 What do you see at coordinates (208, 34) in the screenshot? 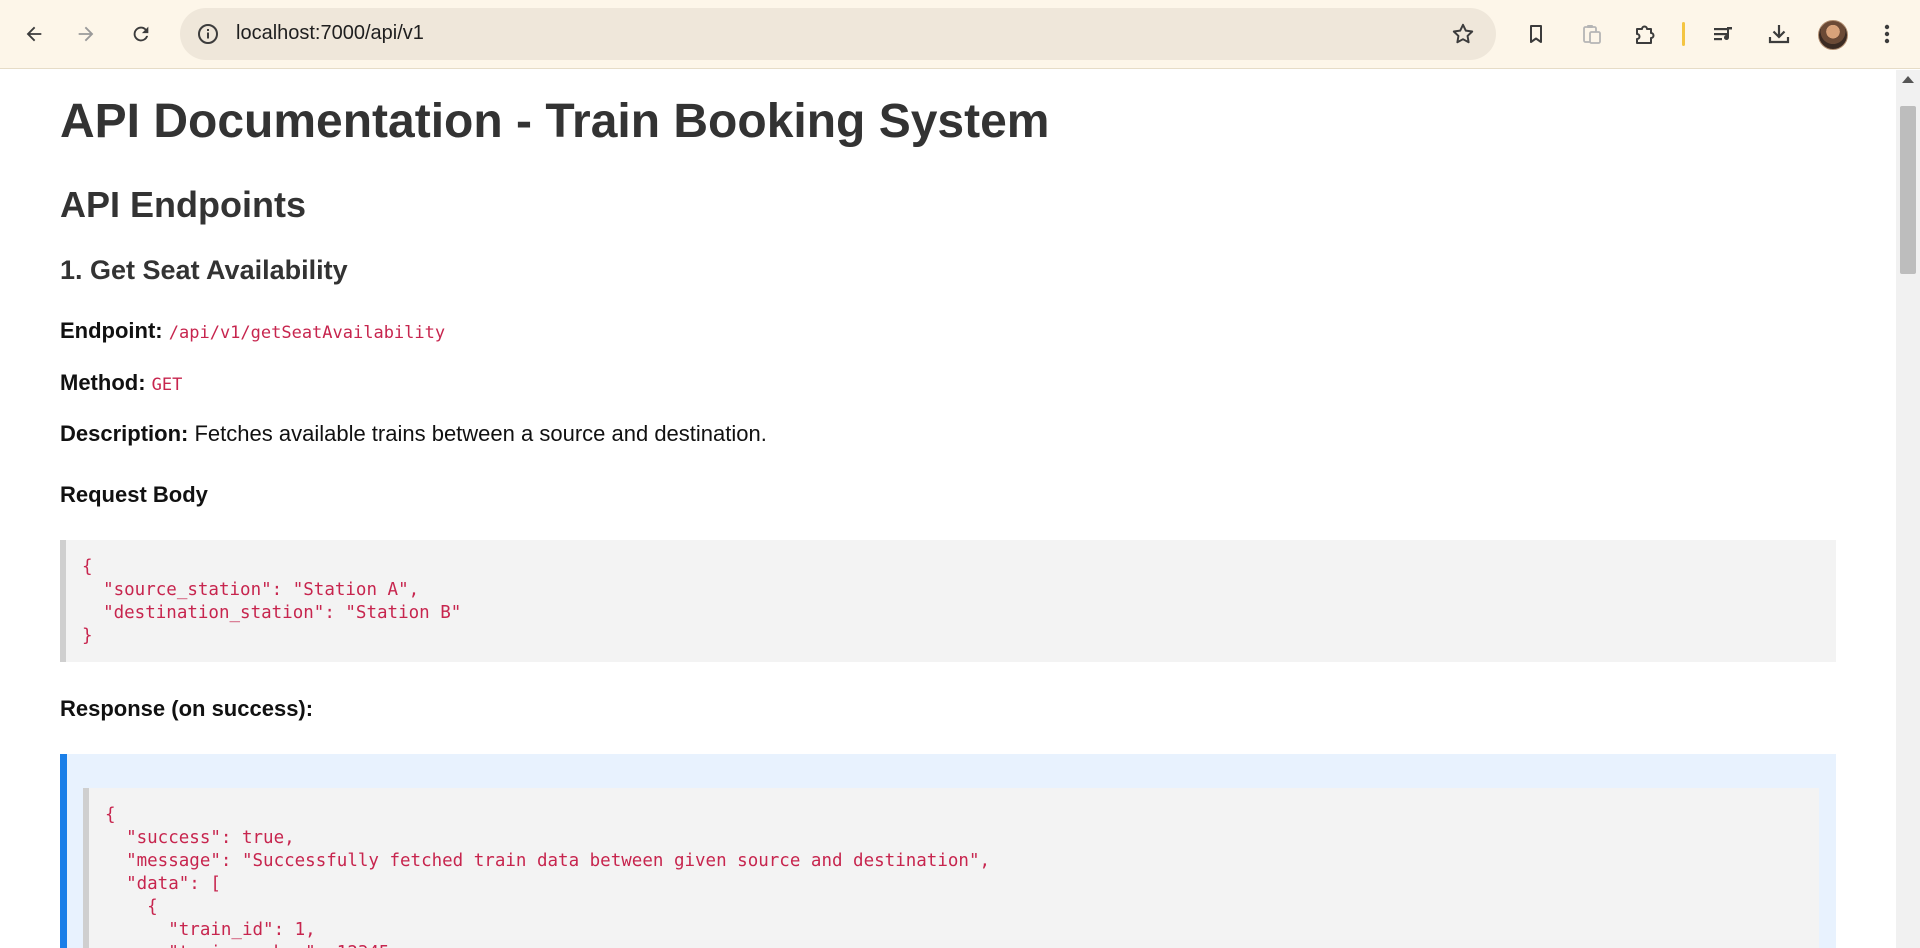
I see `info-icon` at bounding box center [208, 34].